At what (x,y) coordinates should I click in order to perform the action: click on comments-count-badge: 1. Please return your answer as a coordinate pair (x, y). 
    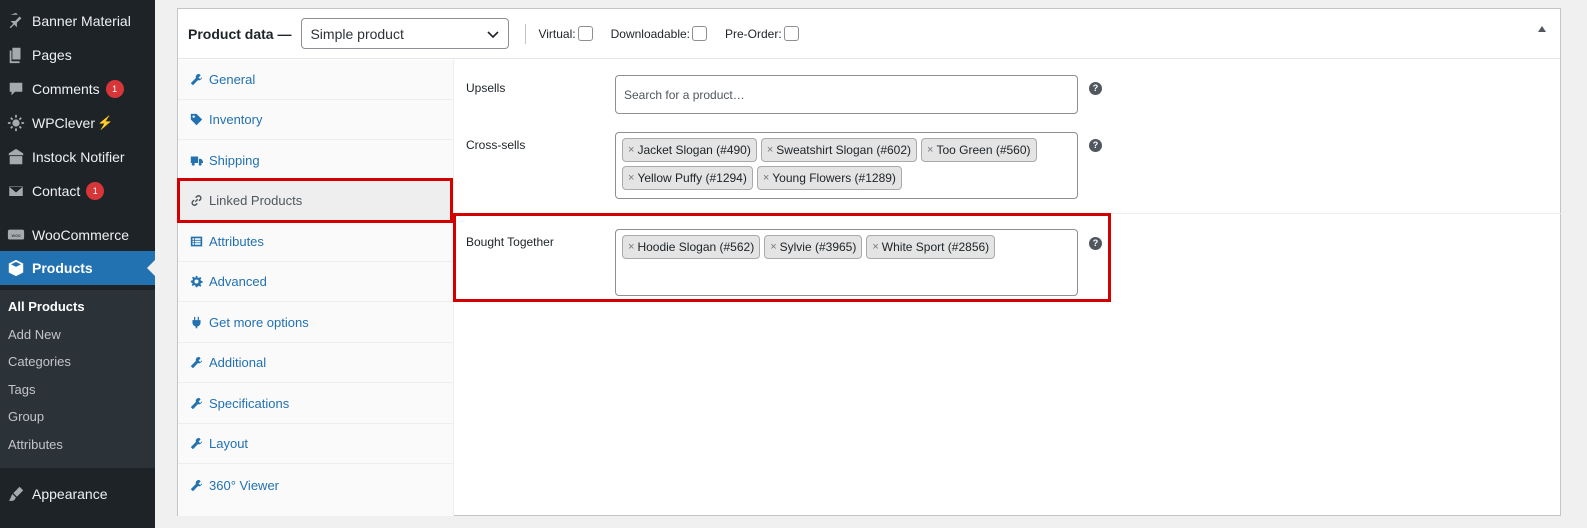
    Looking at the image, I should click on (114, 89).